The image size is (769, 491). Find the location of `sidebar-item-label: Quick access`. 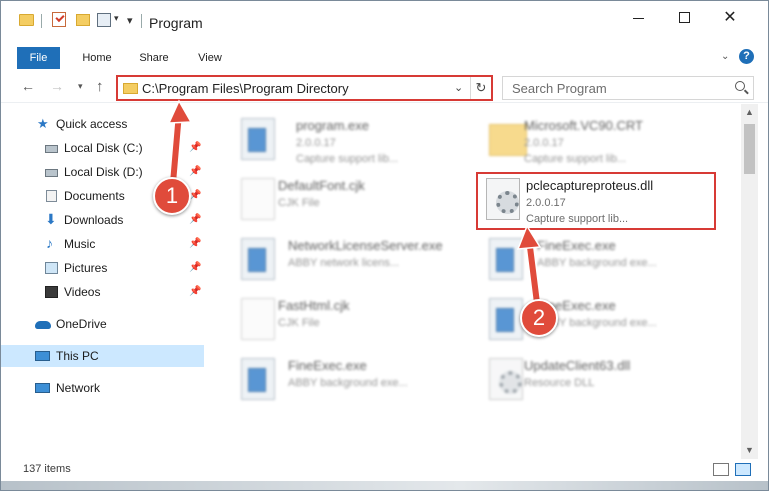

sidebar-item-label: Quick access is located at coordinates (92, 124).